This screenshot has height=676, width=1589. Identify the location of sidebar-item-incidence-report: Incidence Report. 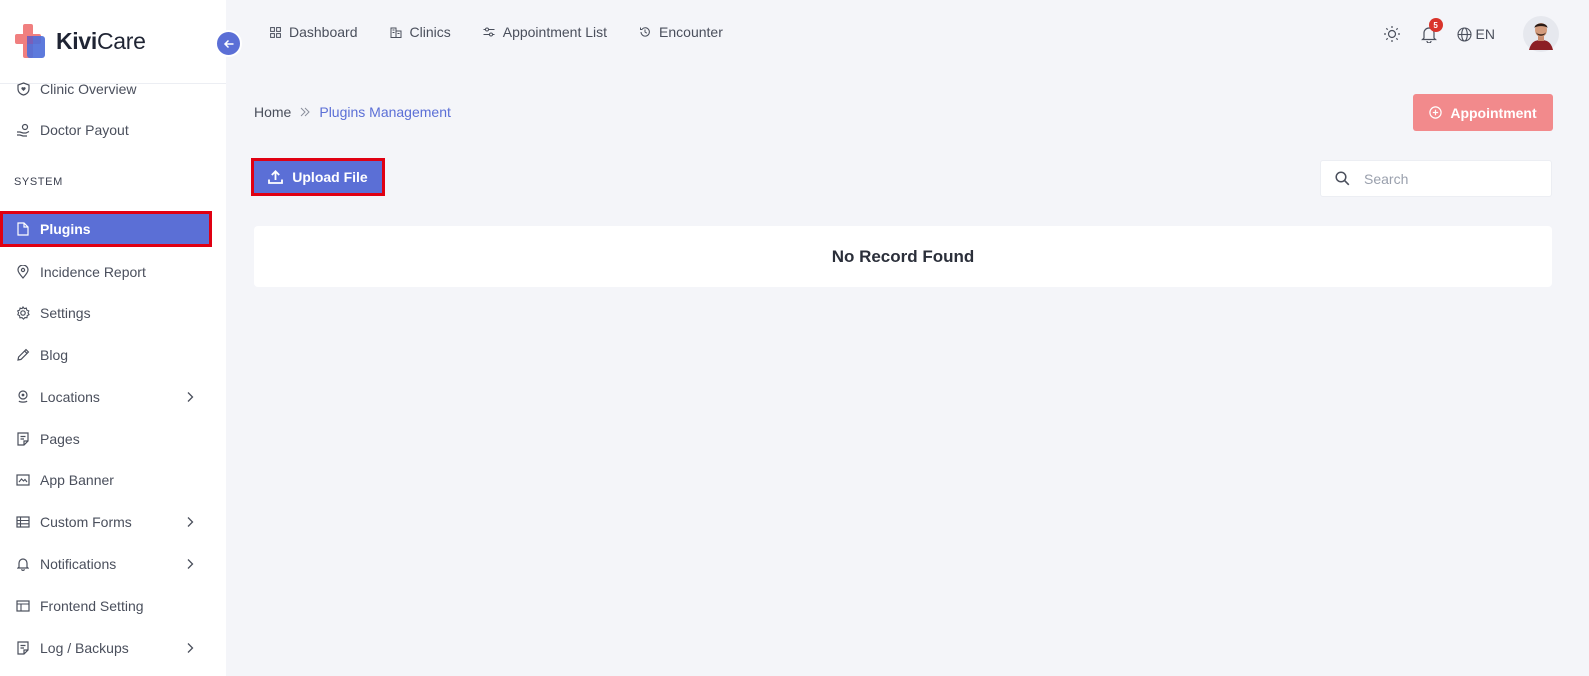
(106, 272).